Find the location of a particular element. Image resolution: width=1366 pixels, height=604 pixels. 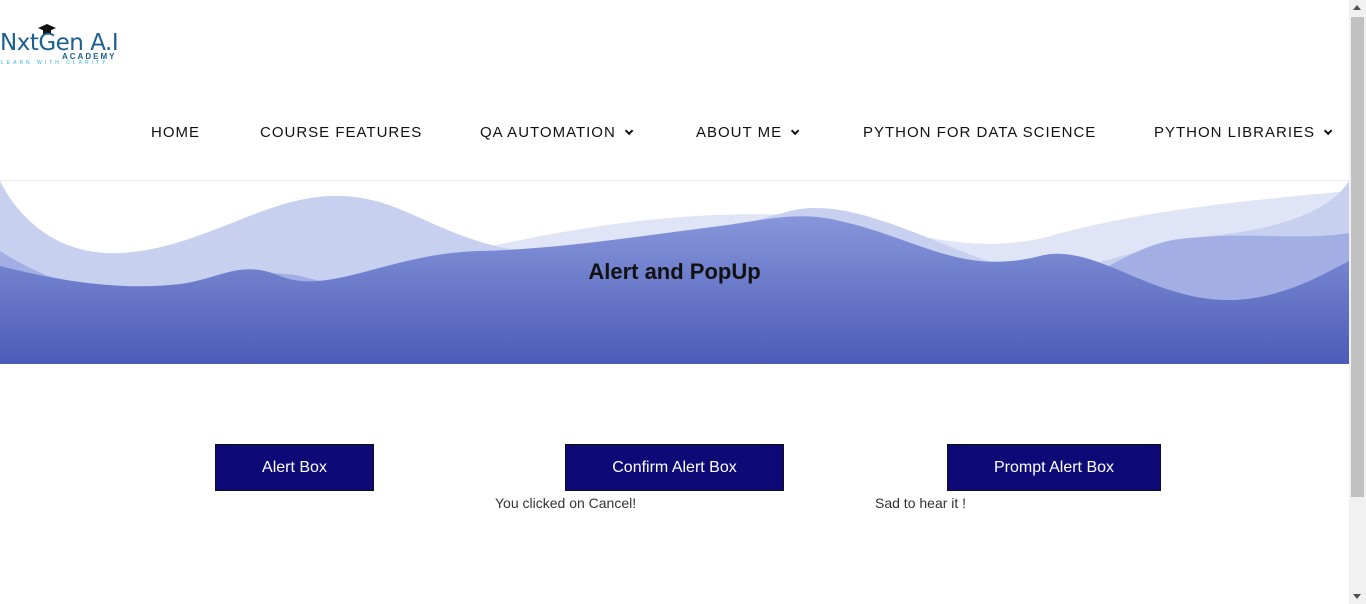

nav-item-course-features: COURSE FEATURES is located at coordinates (341, 132).